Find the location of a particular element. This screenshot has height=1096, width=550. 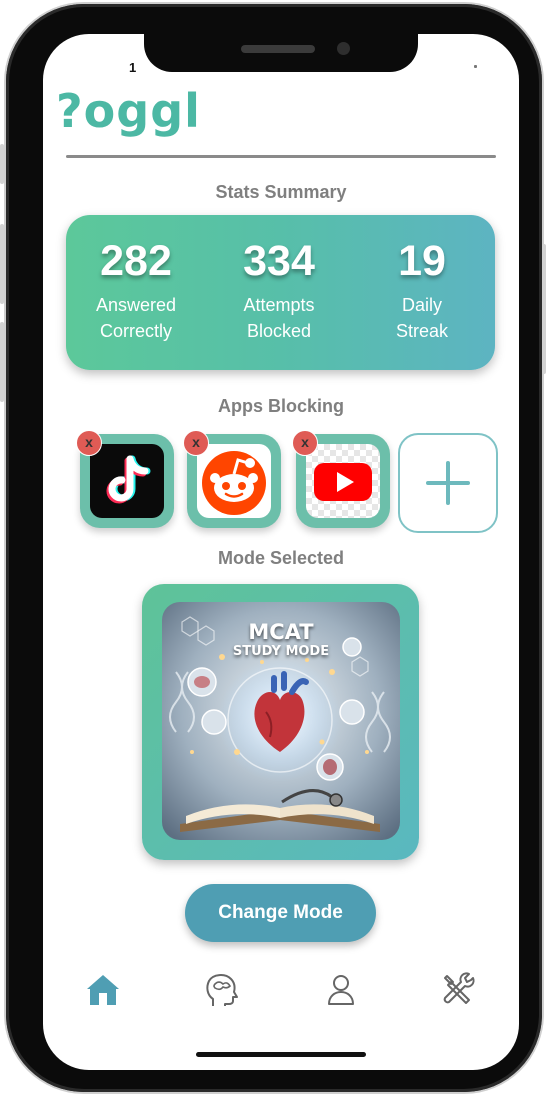

stat-label-line1: Attempts is located at coordinates (279, 305).